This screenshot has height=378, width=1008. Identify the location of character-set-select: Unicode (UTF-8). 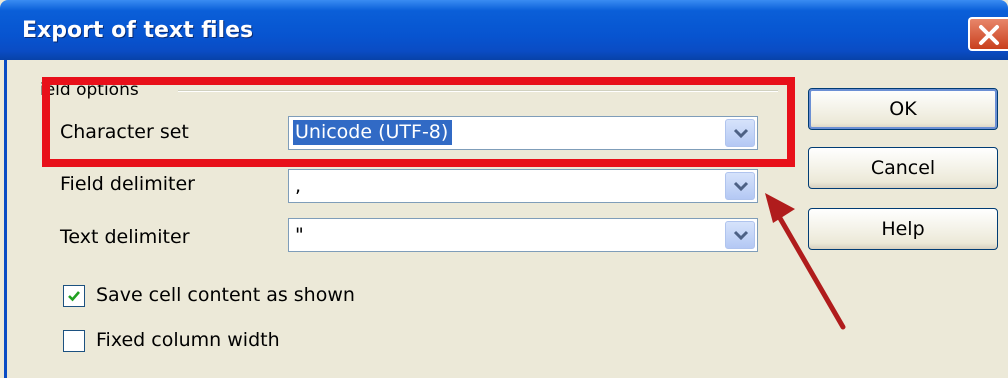
(523, 133).